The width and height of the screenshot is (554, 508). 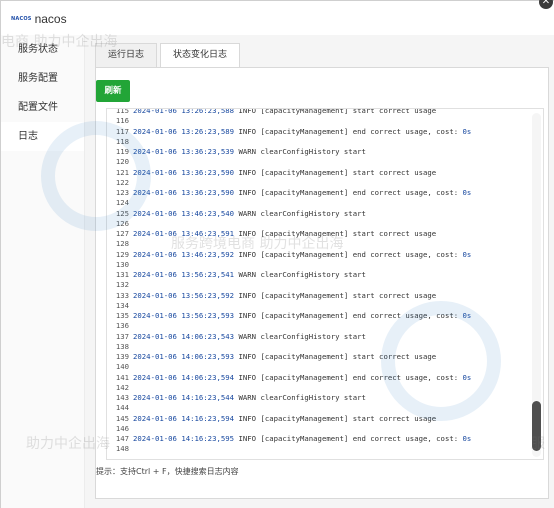 What do you see at coordinates (122, 192) in the screenshot?
I see `line-number: 123` at bounding box center [122, 192].